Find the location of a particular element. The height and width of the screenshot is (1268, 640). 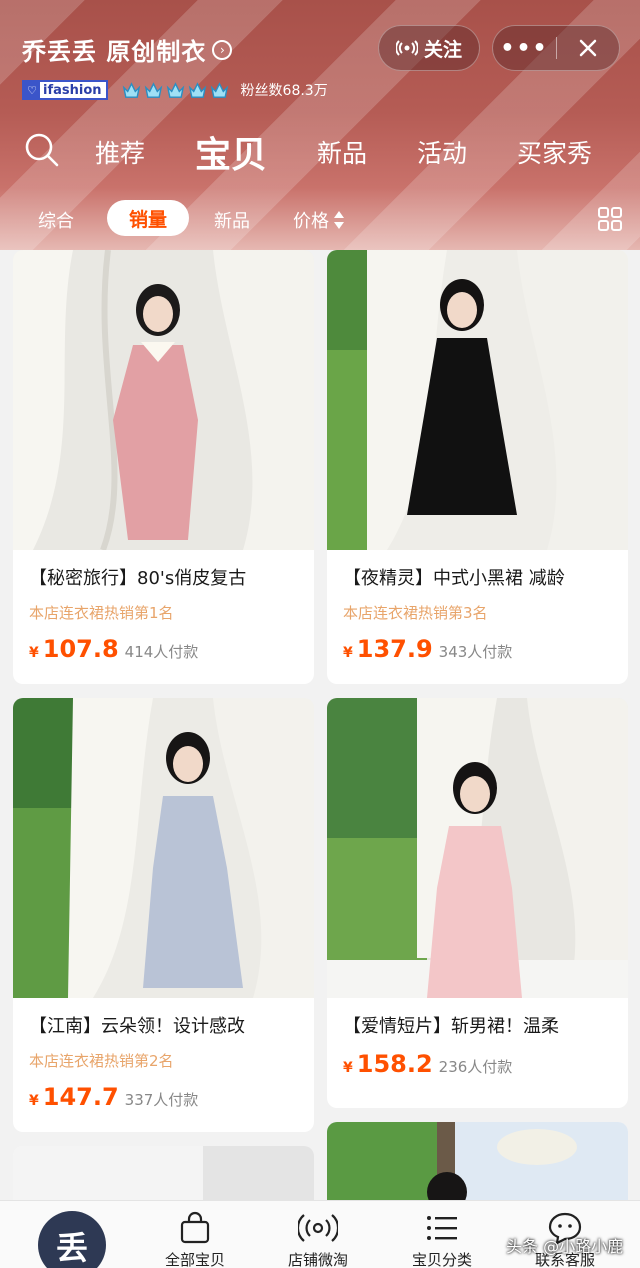

all-products-button: 全部宝贝 is located at coordinates (195, 1239).